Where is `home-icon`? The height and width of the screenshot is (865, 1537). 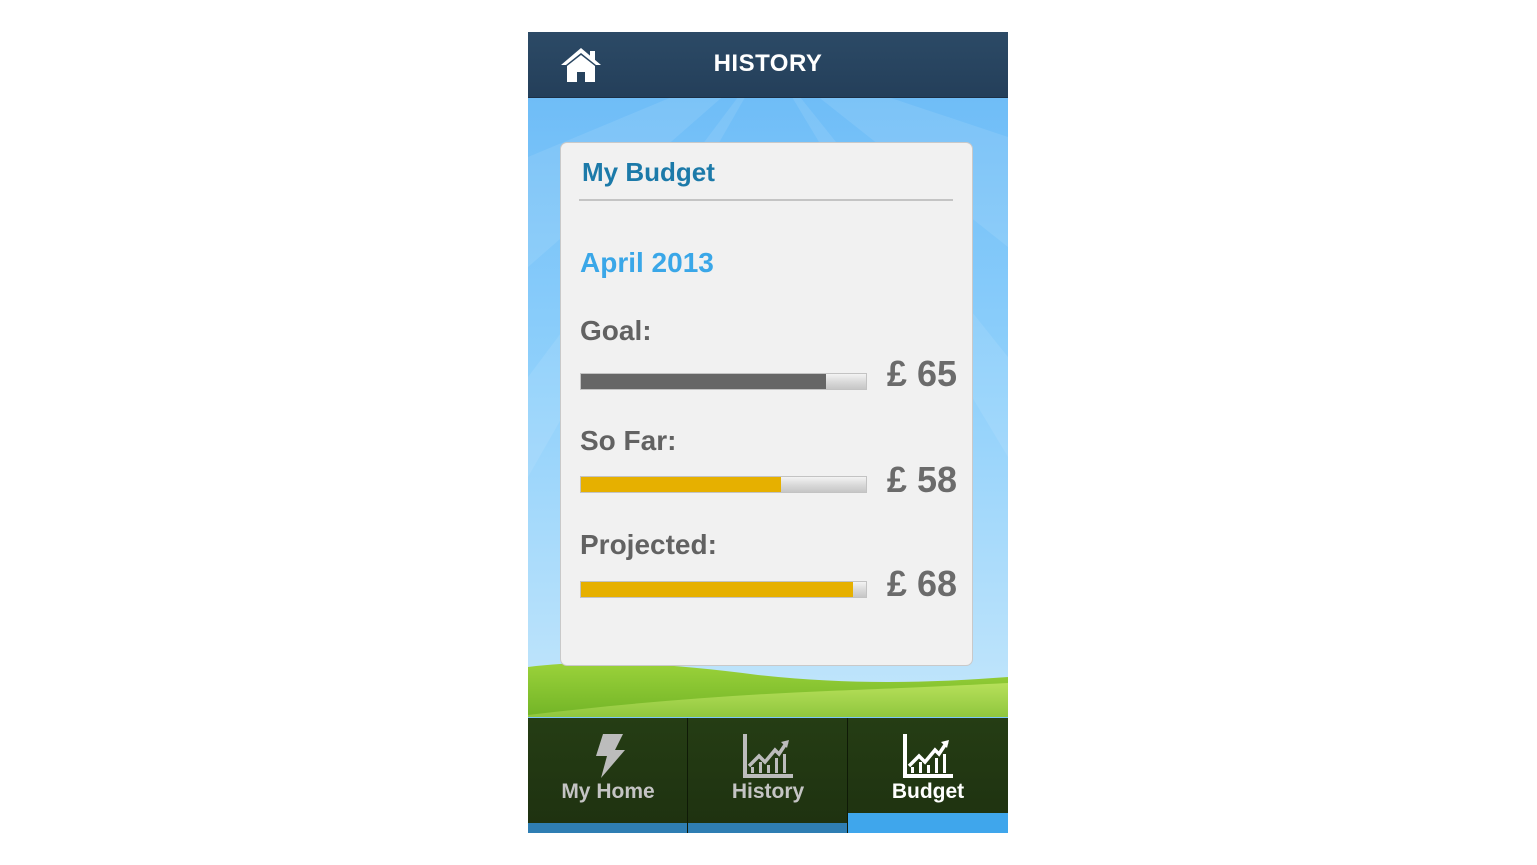
home-icon is located at coordinates (581, 65).